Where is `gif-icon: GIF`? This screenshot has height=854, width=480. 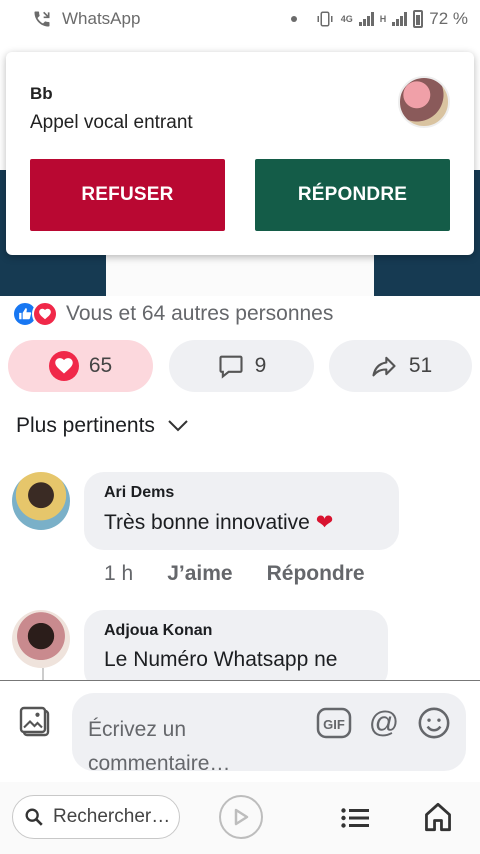 gif-icon: GIF is located at coordinates (334, 723).